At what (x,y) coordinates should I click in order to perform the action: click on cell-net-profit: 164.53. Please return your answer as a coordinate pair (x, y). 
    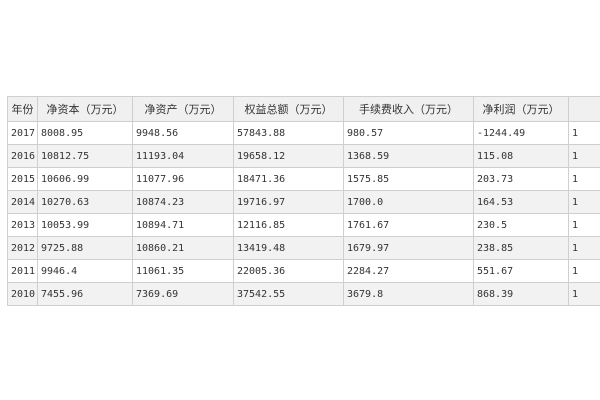
    Looking at the image, I should click on (521, 202).